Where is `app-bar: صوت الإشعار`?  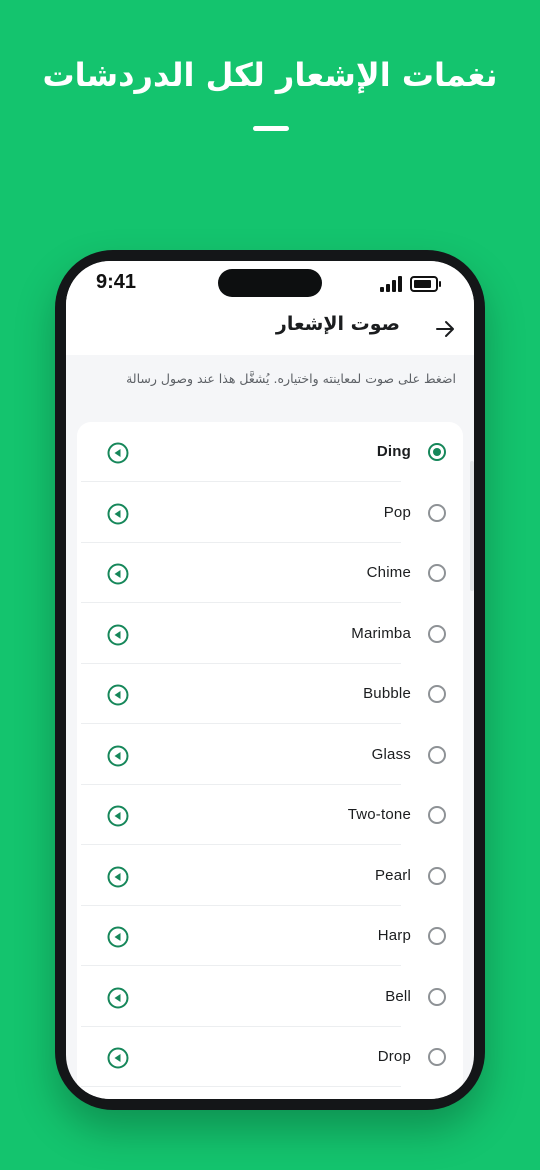
app-bar: صوت الإشعار is located at coordinates (270, 332).